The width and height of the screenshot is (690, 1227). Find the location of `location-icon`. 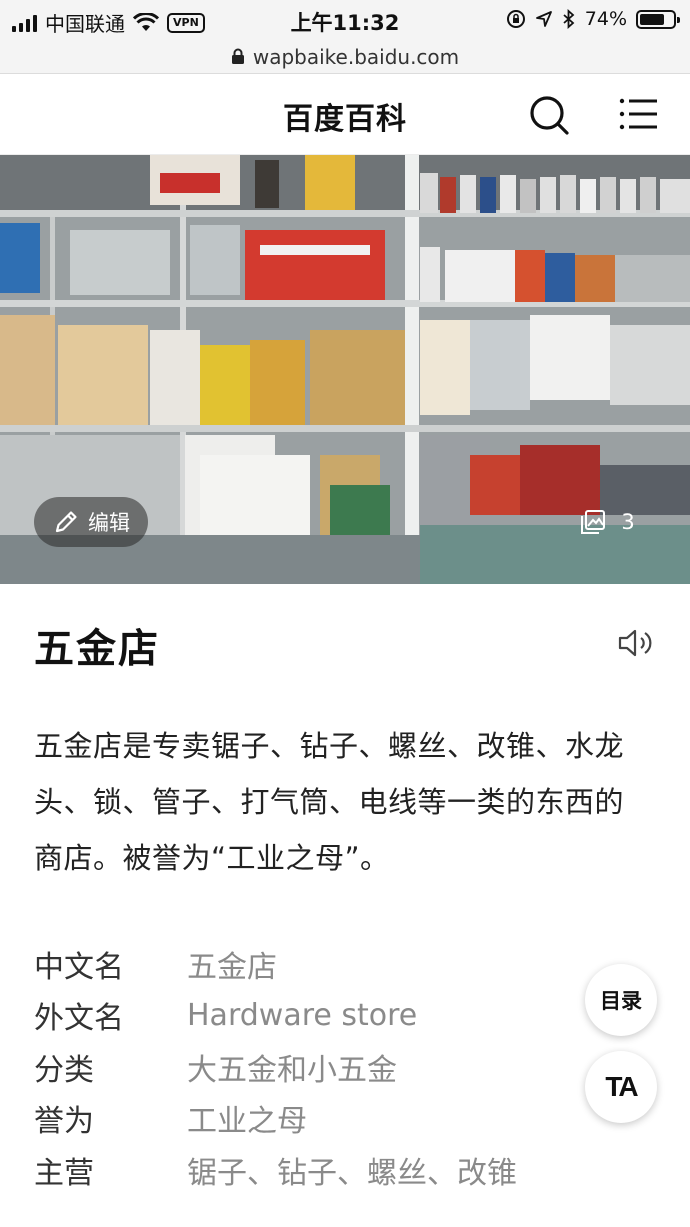

location-icon is located at coordinates (543, 19).